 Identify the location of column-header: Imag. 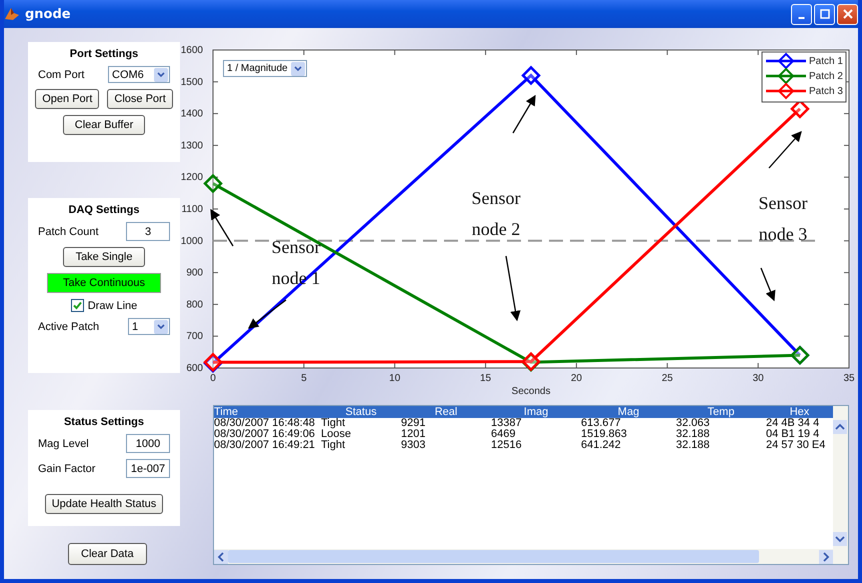
(536, 412).